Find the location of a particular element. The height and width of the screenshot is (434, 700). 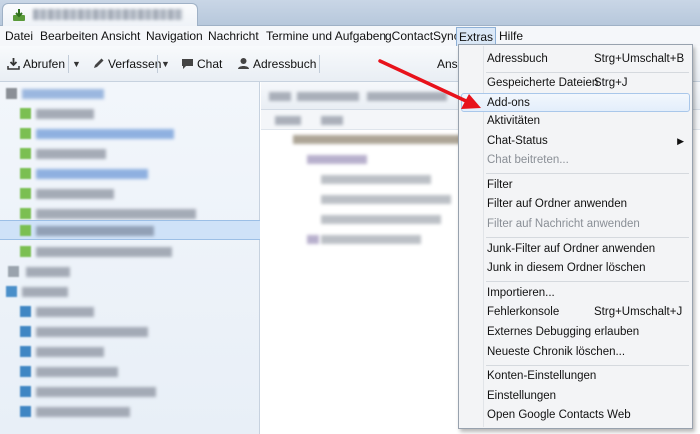

menu-item-filter: Filter is located at coordinates (575, 185).